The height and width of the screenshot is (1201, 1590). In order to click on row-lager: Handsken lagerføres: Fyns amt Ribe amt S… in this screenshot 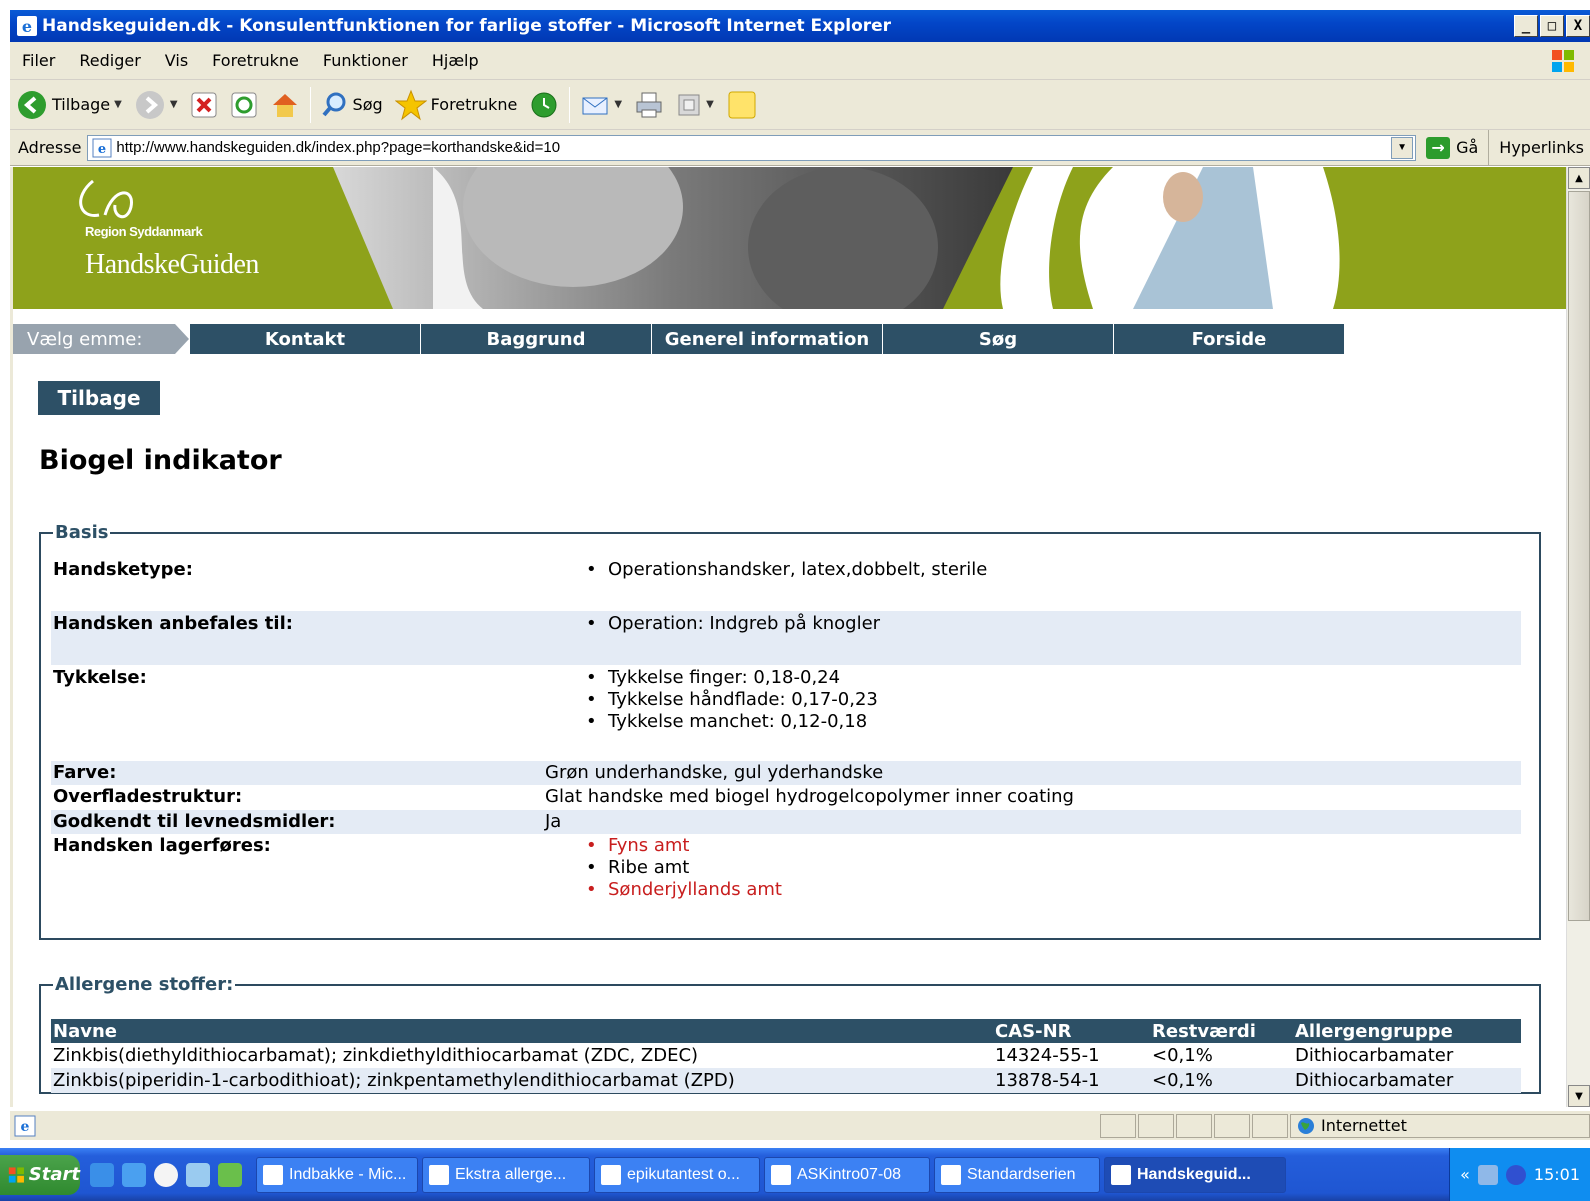, I will do `click(786, 871)`.